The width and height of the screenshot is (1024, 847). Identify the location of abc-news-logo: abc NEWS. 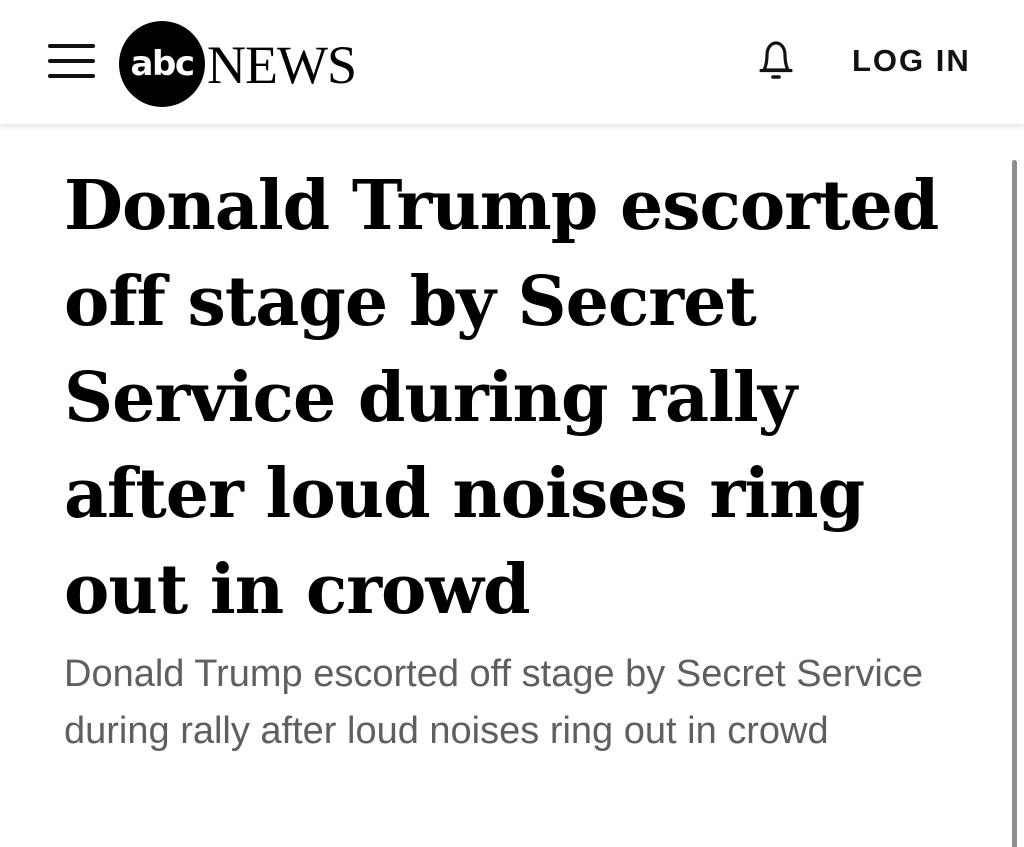
(238, 64).